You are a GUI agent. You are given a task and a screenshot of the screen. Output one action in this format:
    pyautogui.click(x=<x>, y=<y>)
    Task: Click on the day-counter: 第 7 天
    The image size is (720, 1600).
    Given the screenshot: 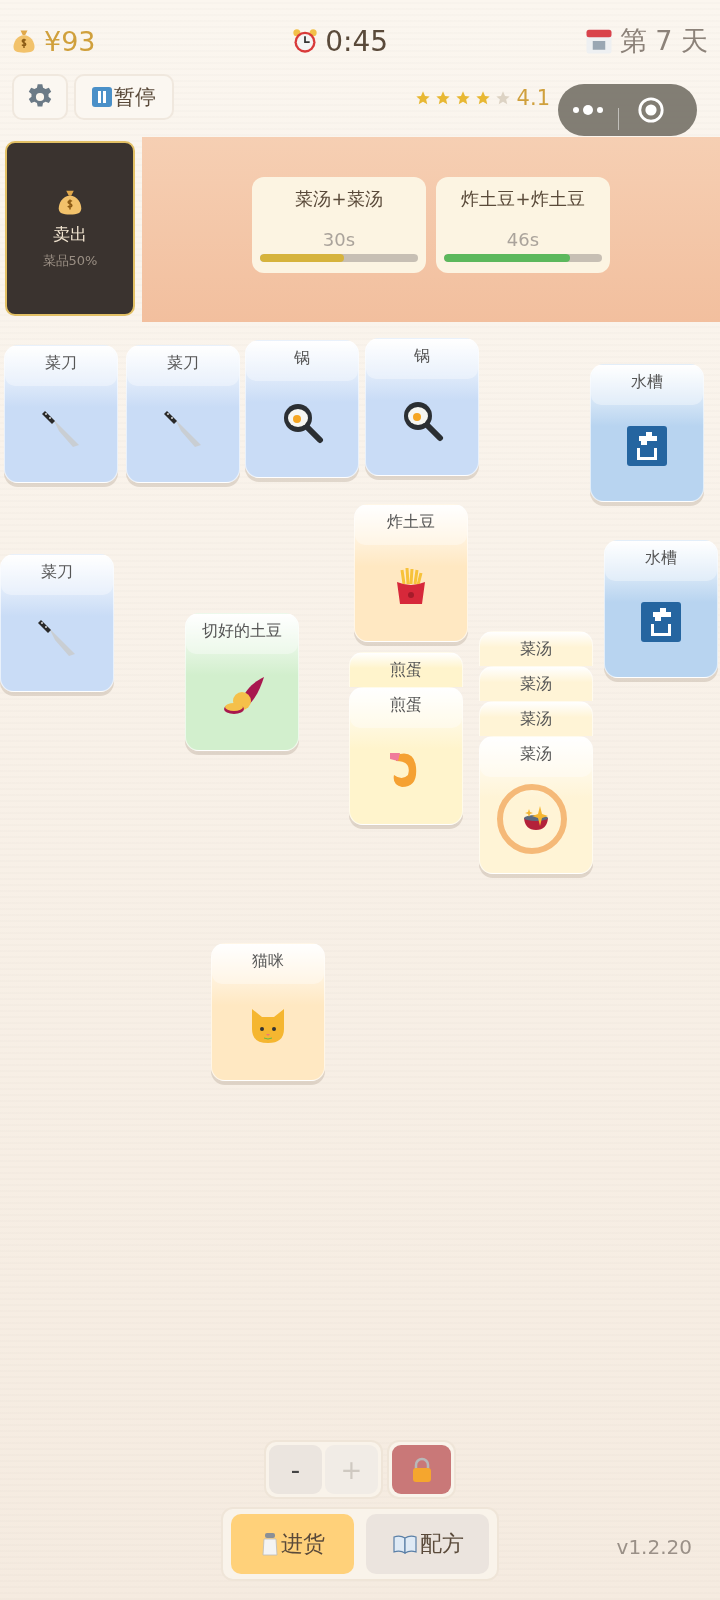 What is the action you would take?
    pyautogui.click(x=663, y=41)
    